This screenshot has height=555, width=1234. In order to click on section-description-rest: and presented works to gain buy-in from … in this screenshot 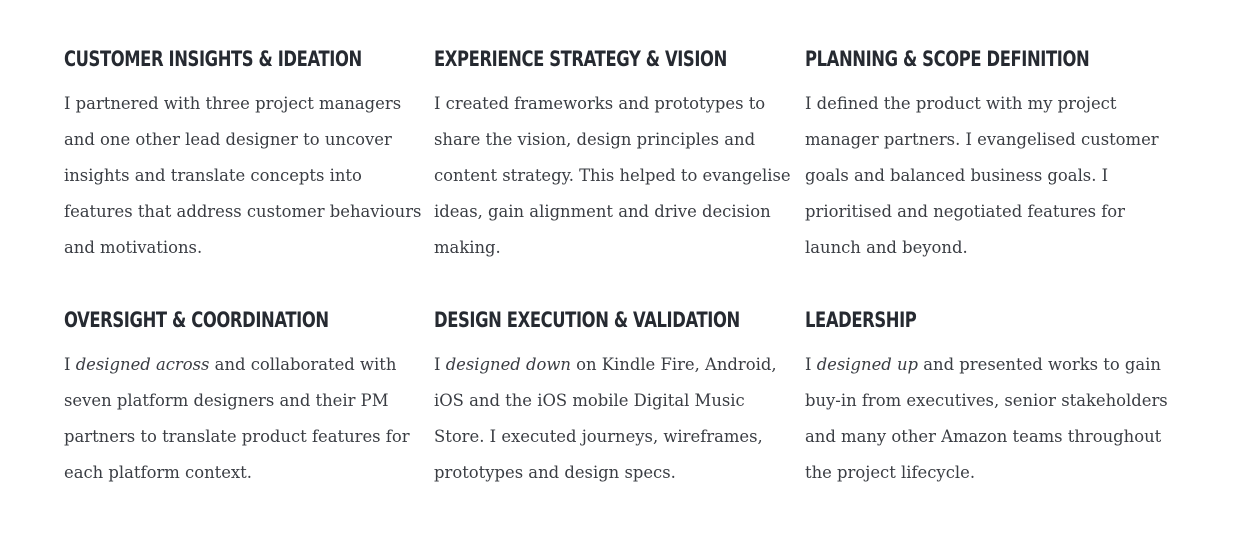, I will do `click(986, 418)`.